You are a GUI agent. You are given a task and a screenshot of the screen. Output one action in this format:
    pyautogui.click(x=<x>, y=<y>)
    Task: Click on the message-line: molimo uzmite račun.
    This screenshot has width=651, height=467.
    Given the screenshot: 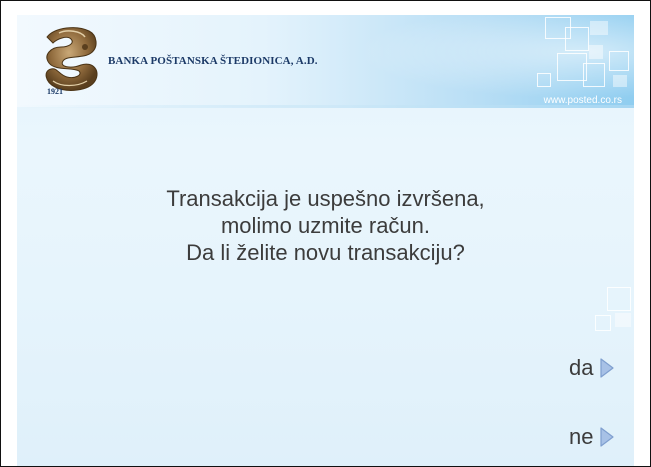 What is the action you would take?
    pyautogui.click(x=325, y=225)
    